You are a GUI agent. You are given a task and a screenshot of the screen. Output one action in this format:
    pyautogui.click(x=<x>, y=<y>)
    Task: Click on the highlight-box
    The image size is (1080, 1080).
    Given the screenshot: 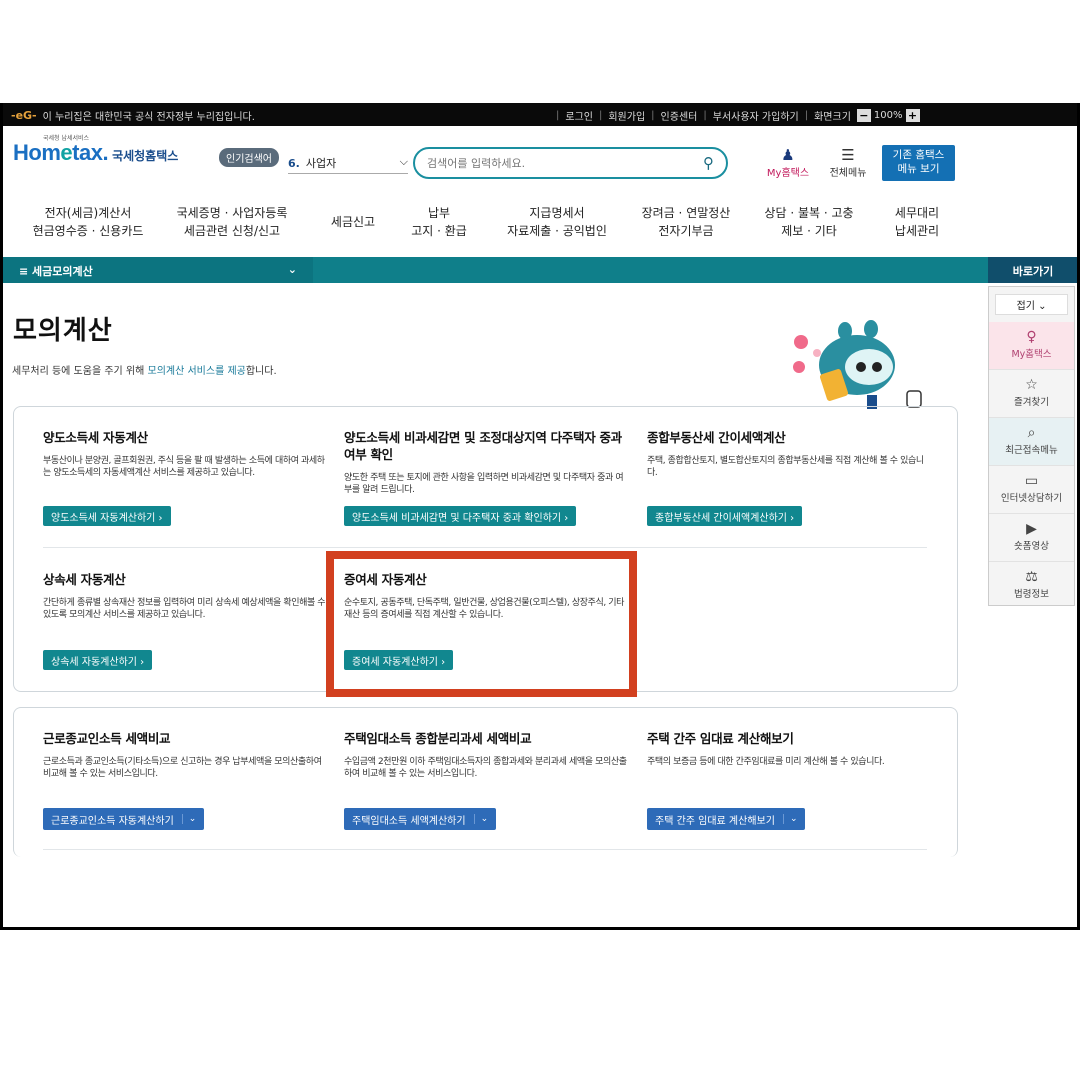 What is the action you would take?
    pyautogui.click(x=481, y=624)
    